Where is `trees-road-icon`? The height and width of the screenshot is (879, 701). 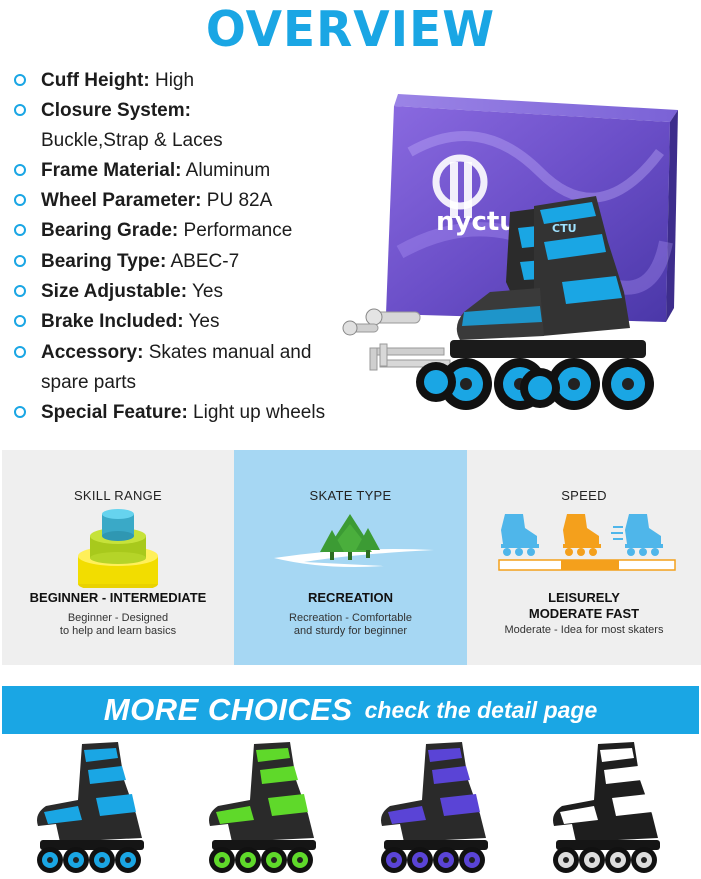
trees-road-icon is located at coordinates (350, 547).